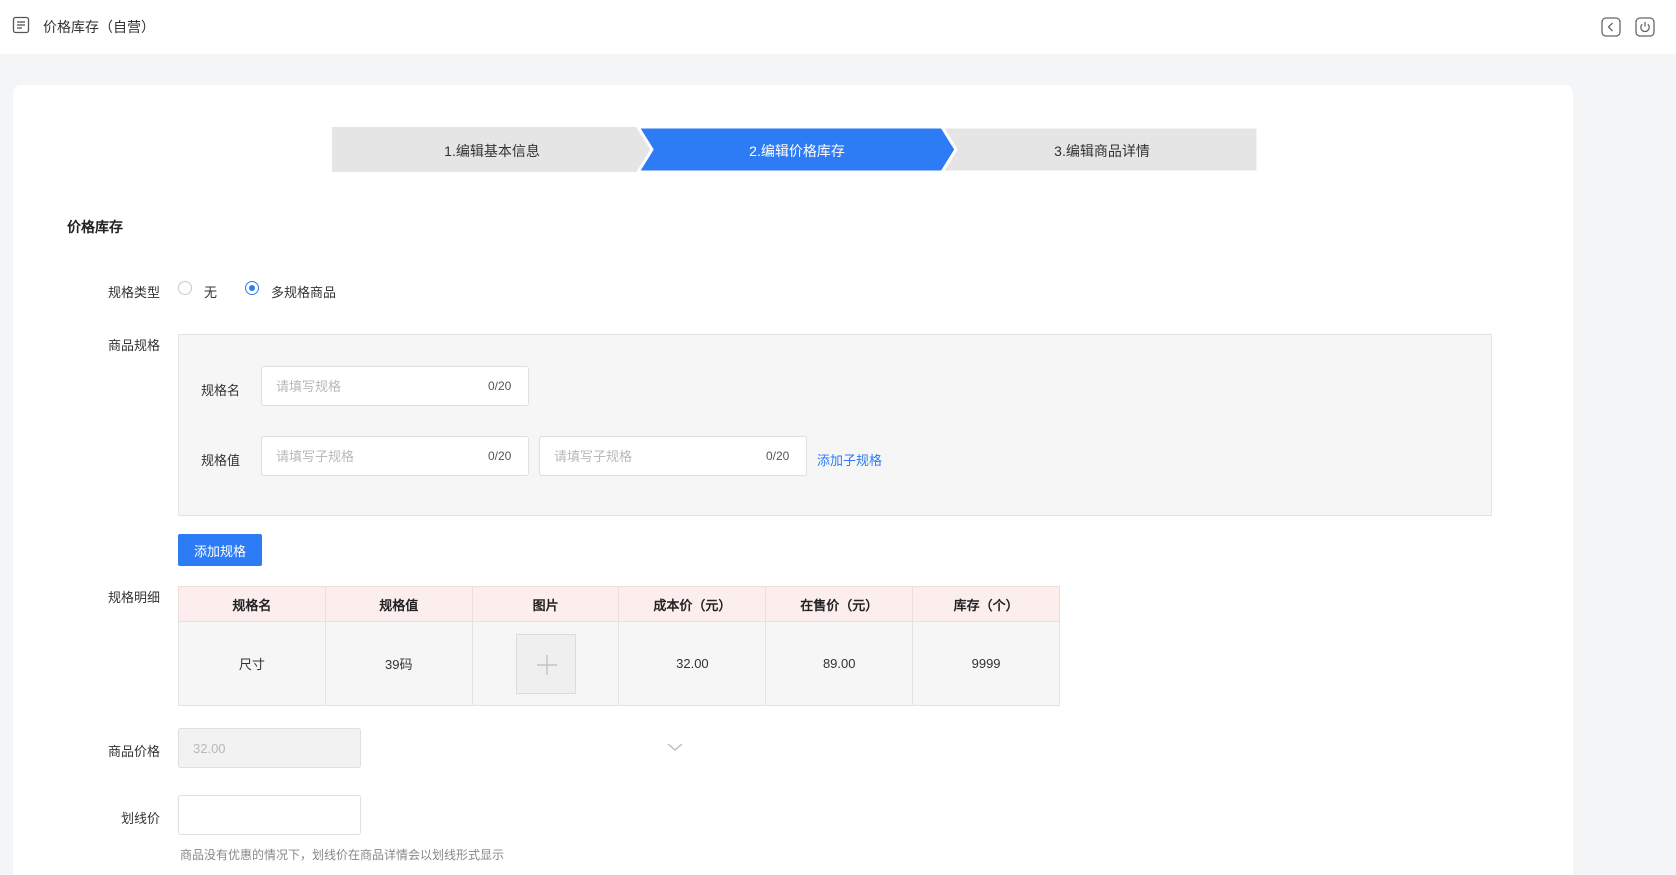 The image size is (1676, 875). I want to click on back-icon, so click(1611, 27).